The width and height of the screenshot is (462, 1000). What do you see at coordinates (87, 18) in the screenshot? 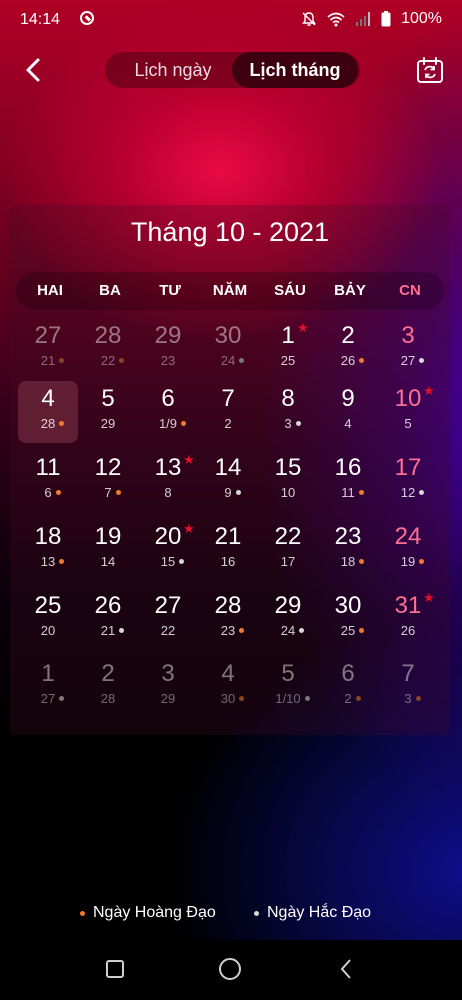
I see `app-notification-icon` at bounding box center [87, 18].